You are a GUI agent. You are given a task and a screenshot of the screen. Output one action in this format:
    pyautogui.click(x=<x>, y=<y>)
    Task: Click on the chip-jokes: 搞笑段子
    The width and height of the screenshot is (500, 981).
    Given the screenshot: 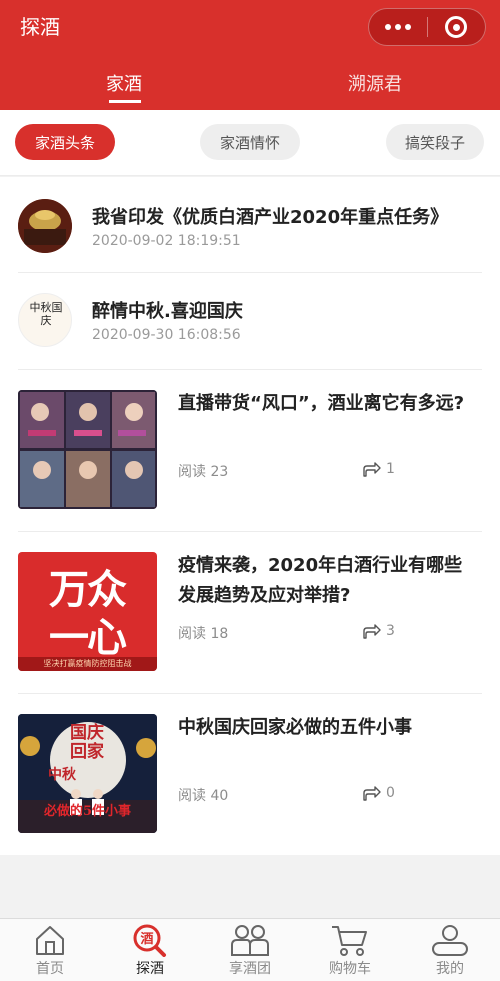 What is the action you would take?
    pyautogui.click(x=435, y=142)
    